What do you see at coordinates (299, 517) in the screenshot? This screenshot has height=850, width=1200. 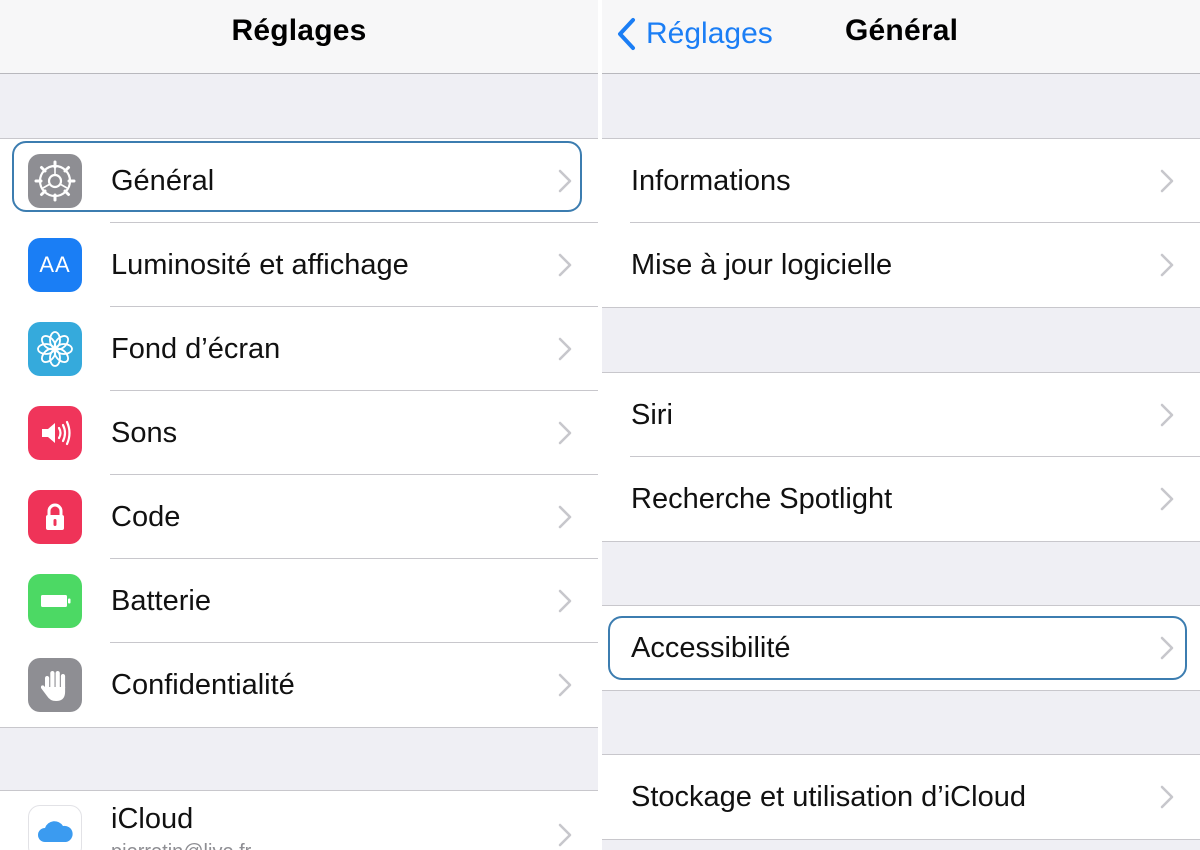 I see `settings-item-passcode: Code` at bounding box center [299, 517].